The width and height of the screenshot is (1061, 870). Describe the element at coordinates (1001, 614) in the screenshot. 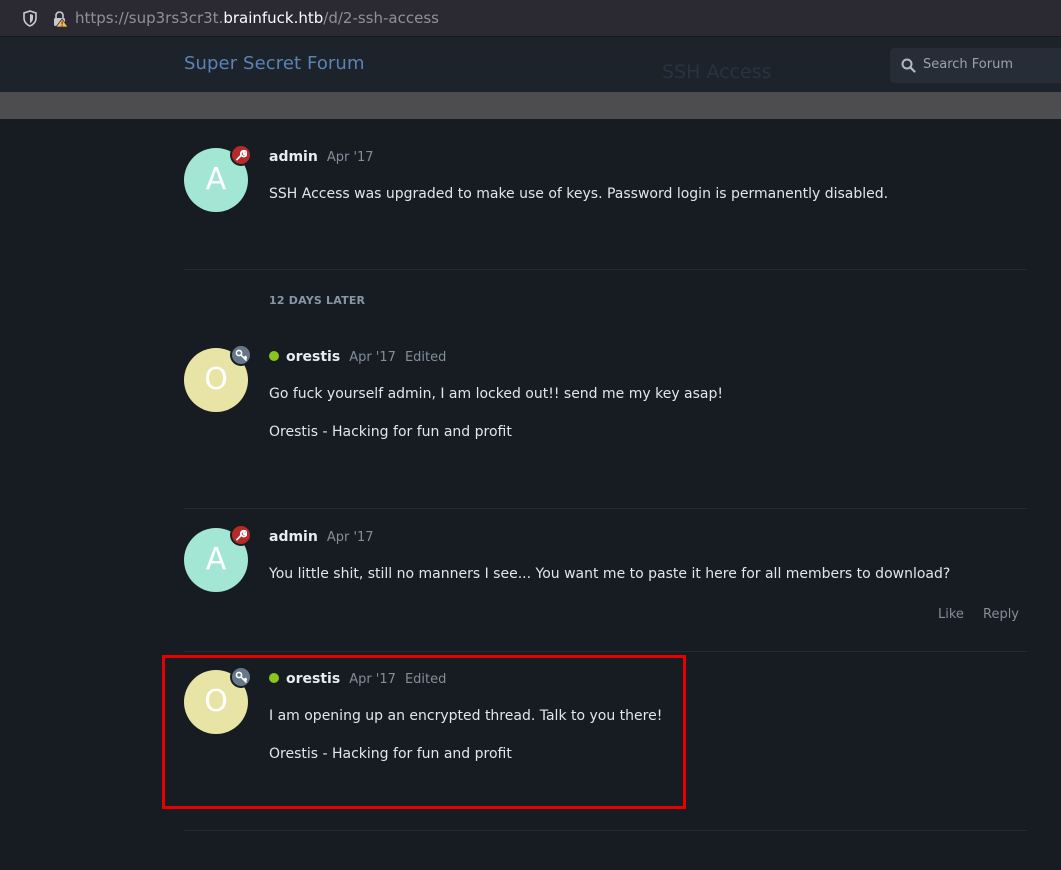

I see `reply-button: Reply` at that location.